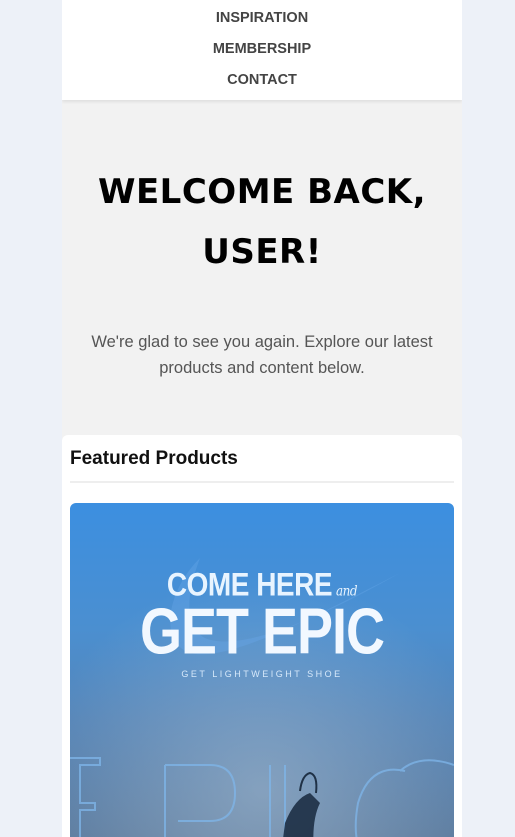 Image resolution: width=515 pixels, height=837 pixels. Describe the element at coordinates (262, 23) in the screenshot. I see `nav-item-inspiration: INSPIRATION` at that location.